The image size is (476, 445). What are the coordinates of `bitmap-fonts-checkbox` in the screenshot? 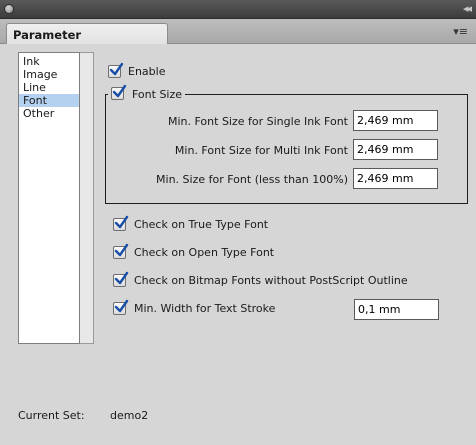 It's located at (121, 279).